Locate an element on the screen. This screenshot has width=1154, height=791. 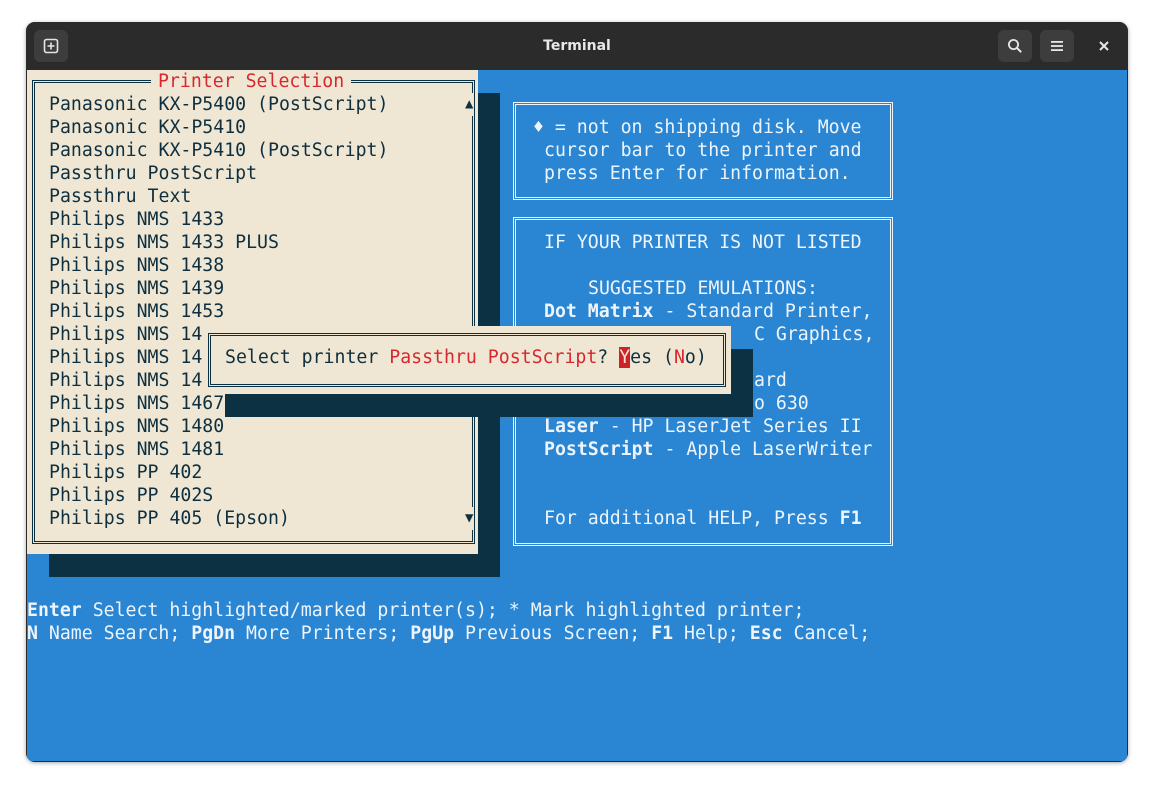
window-title: Terminal is located at coordinates (577, 46).